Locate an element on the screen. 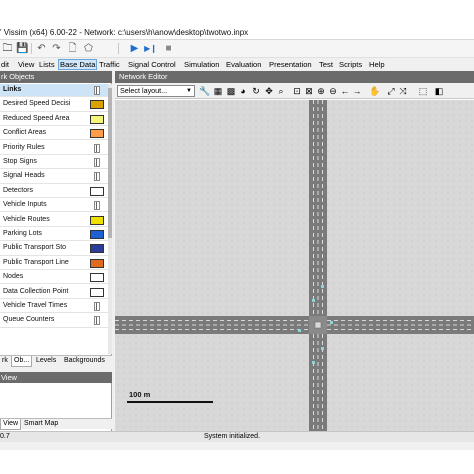  network-object-row: Stop Signs is located at coordinates (54, 163).